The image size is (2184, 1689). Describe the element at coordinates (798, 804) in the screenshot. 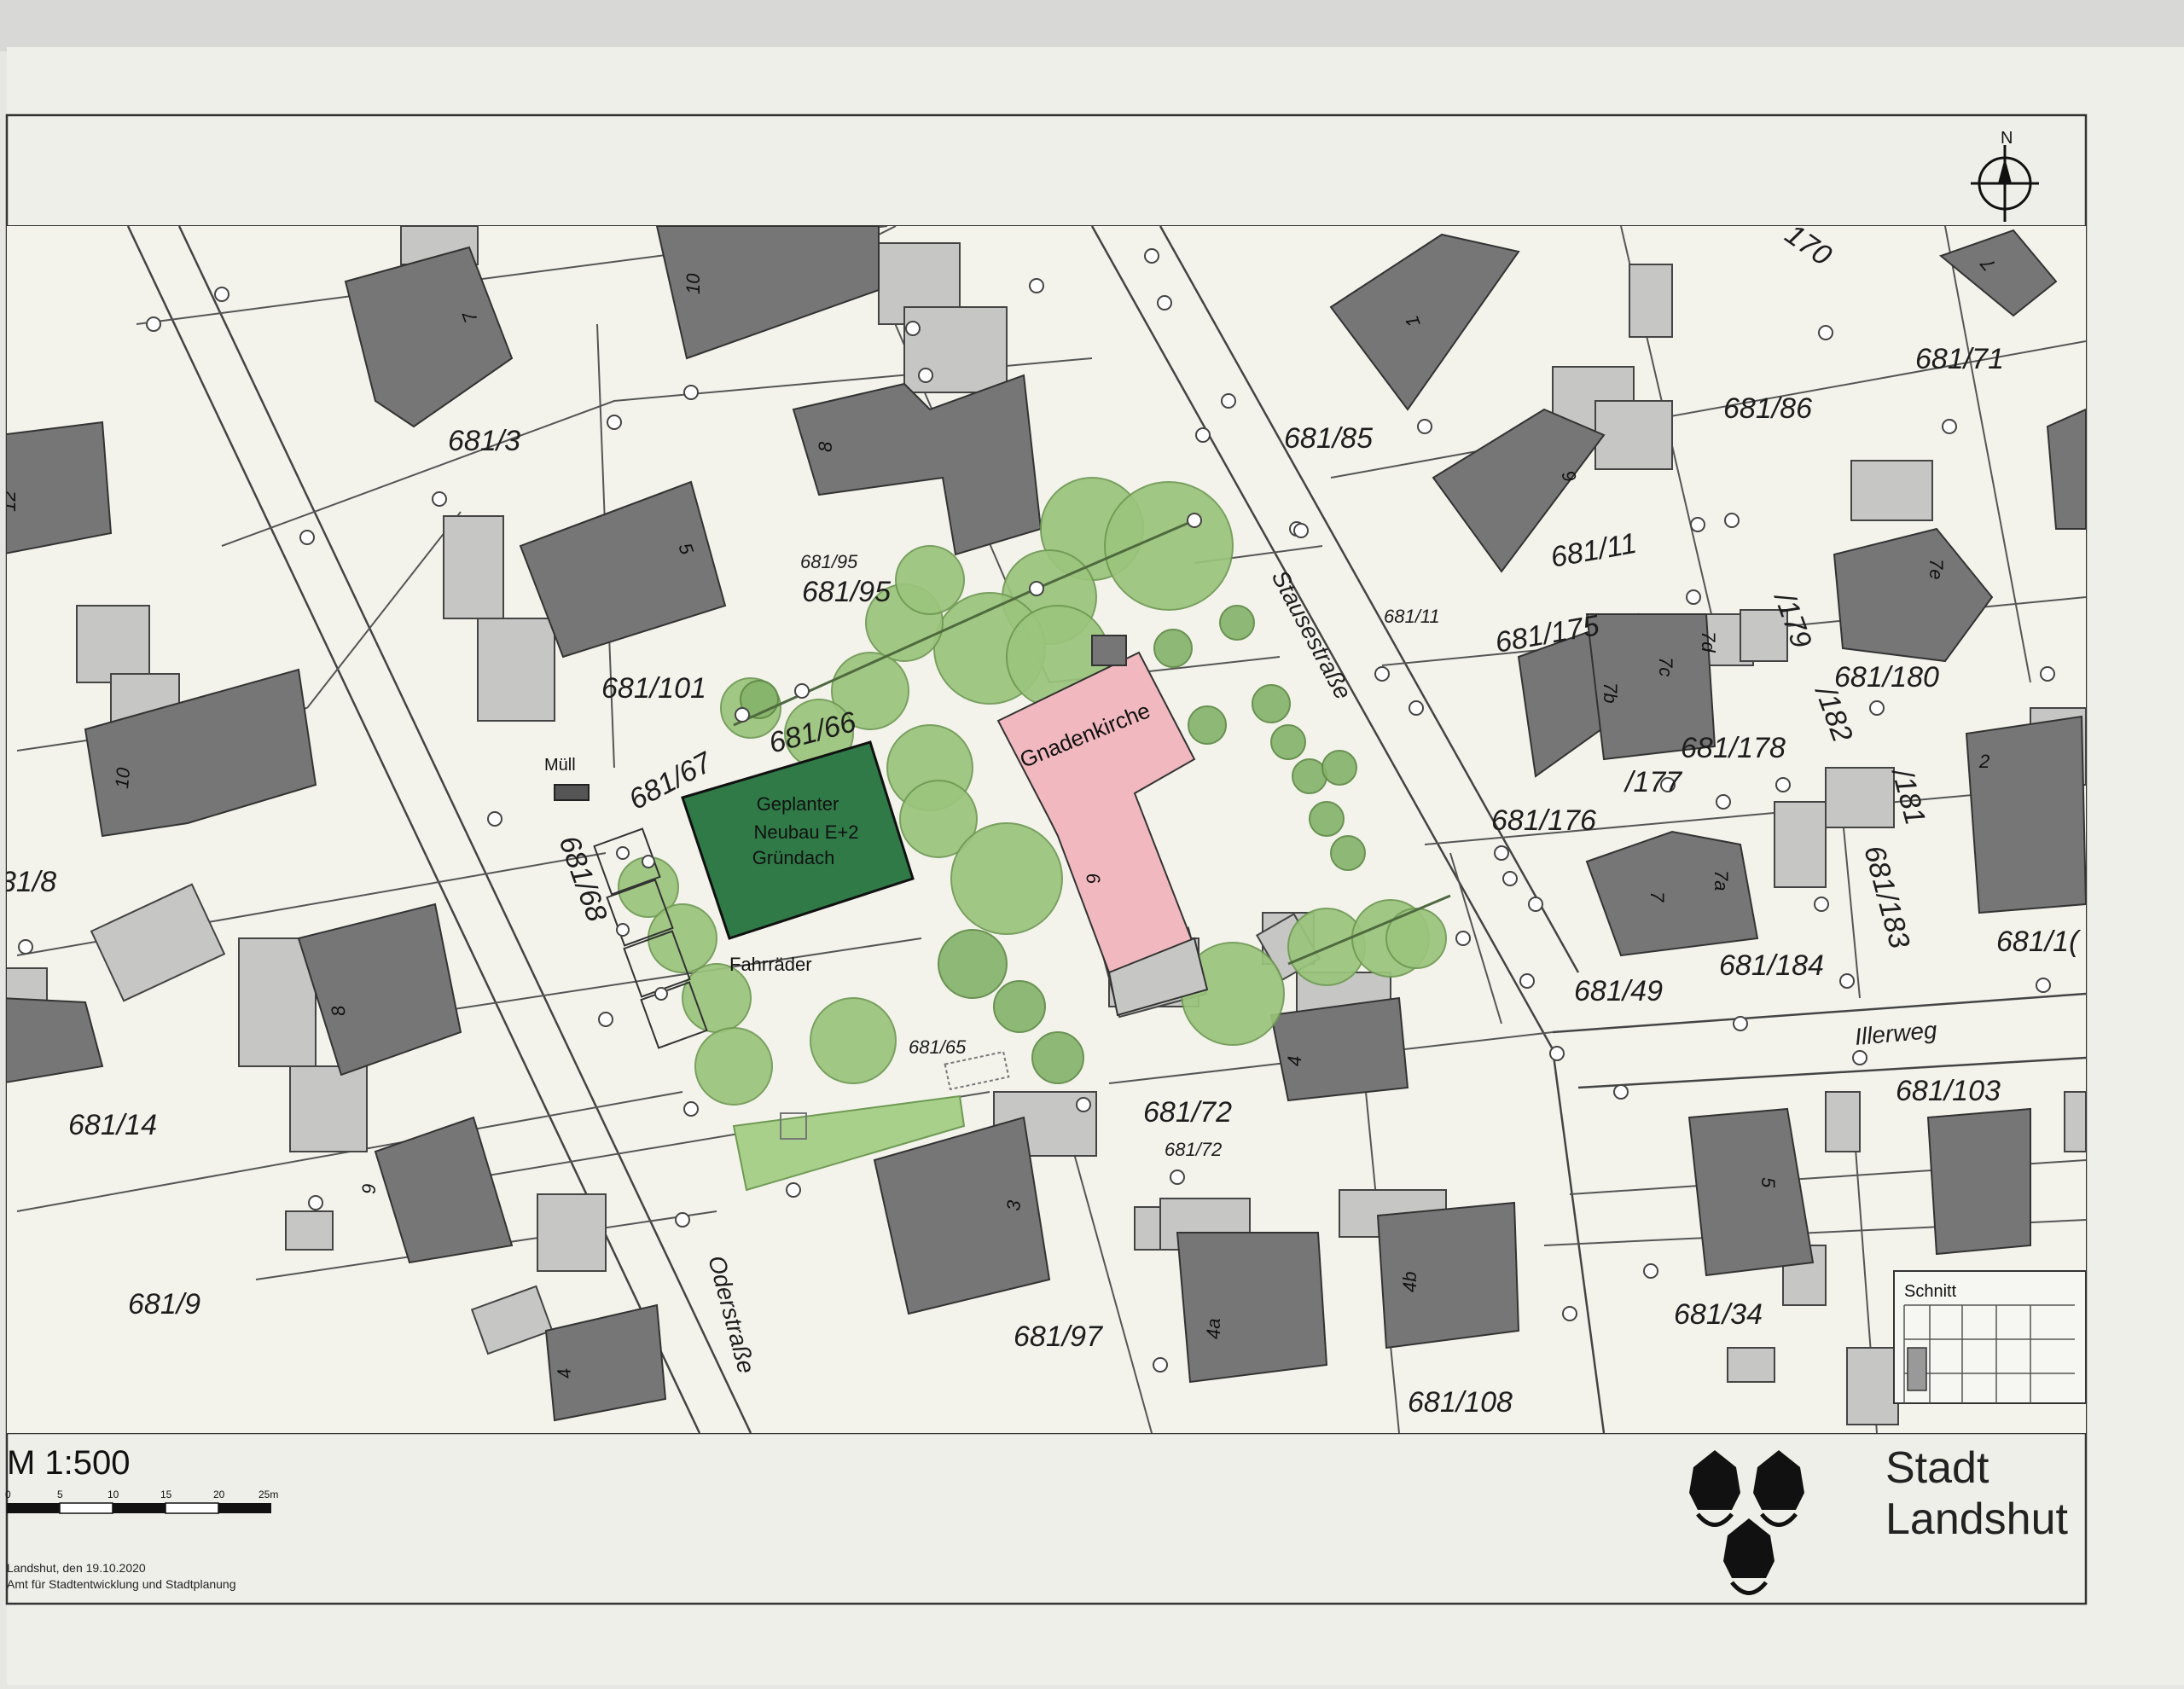

I see `new-building-label-1: Geplanter` at that location.